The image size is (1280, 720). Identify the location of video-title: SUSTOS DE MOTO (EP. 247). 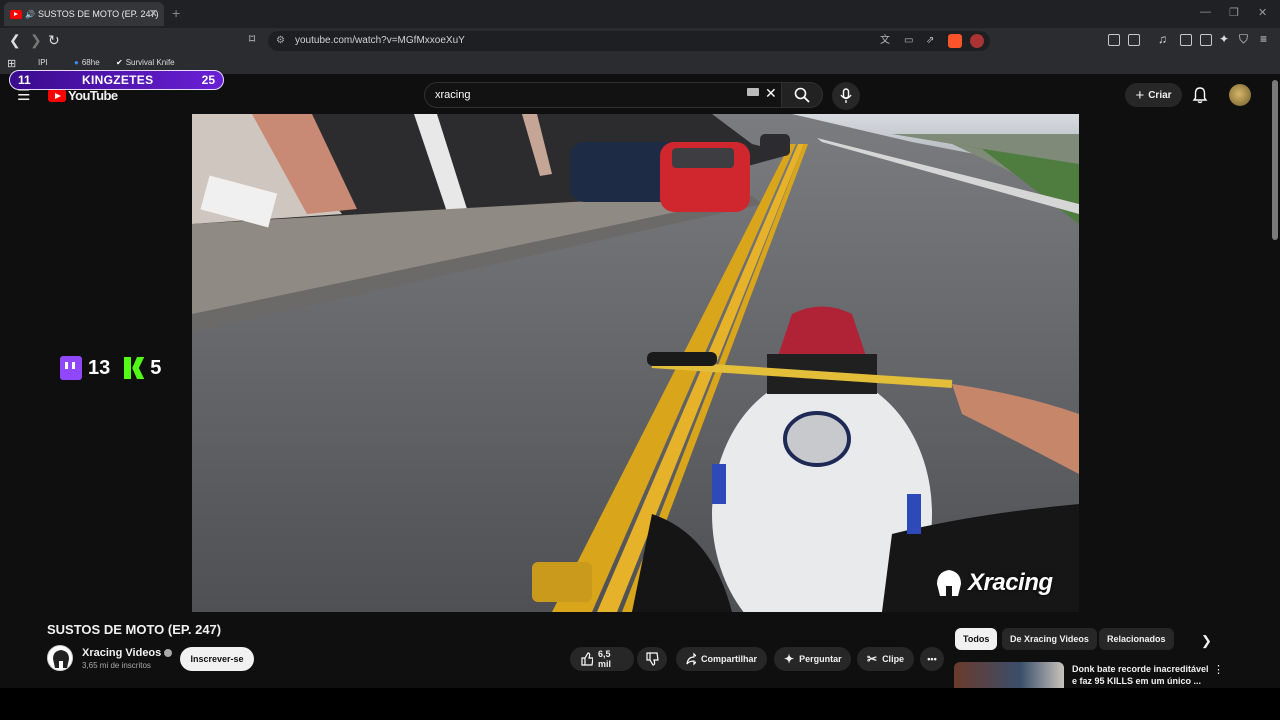
(134, 629).